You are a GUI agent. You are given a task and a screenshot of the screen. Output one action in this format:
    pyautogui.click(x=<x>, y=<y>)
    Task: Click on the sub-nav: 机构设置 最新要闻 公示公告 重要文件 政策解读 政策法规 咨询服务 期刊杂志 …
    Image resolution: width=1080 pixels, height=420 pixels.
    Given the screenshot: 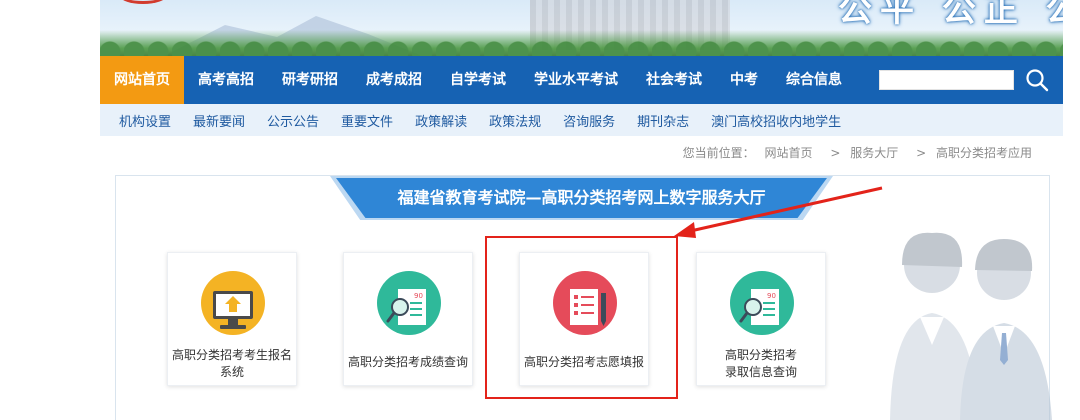 What is the action you would take?
    pyautogui.click(x=581, y=120)
    